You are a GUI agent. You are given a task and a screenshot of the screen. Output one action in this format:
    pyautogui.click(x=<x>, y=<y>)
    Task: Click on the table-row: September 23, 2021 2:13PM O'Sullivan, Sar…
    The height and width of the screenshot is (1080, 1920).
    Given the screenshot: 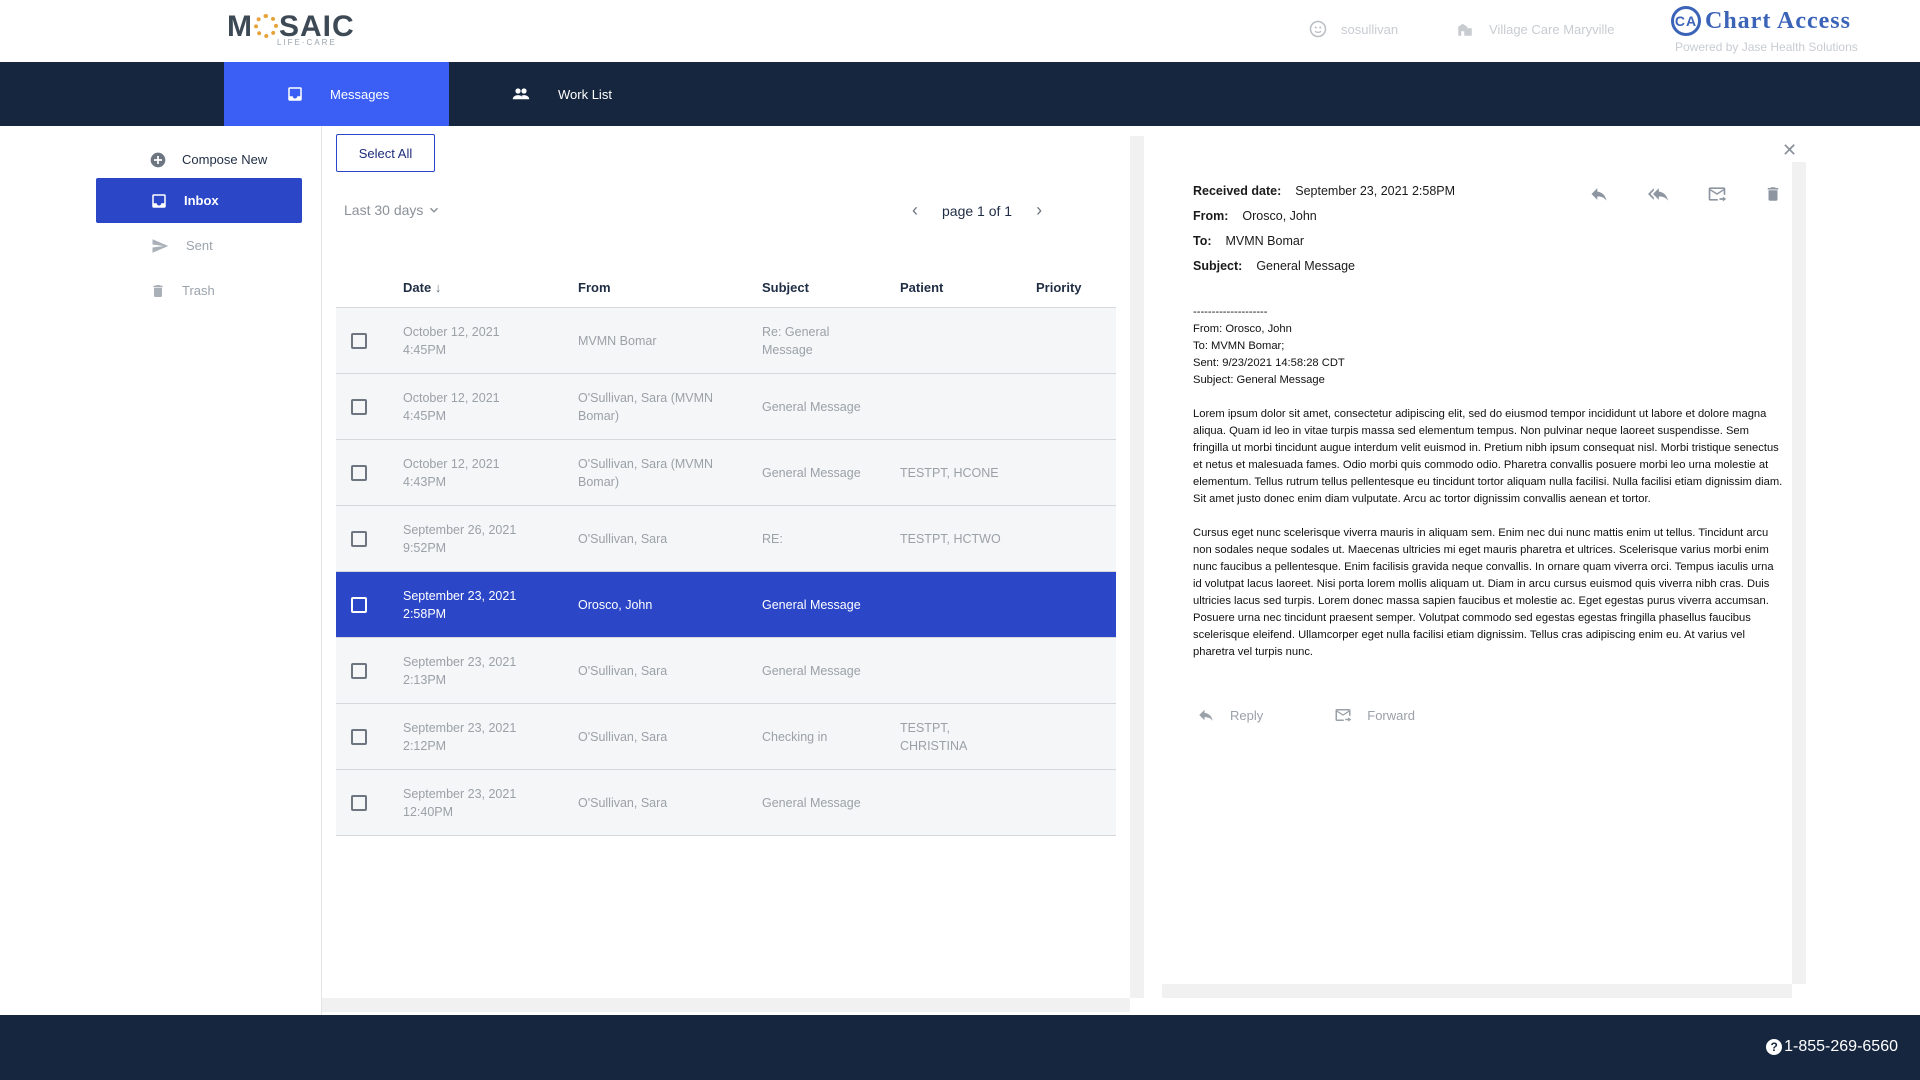 What is the action you would take?
    pyautogui.click(x=726, y=671)
    